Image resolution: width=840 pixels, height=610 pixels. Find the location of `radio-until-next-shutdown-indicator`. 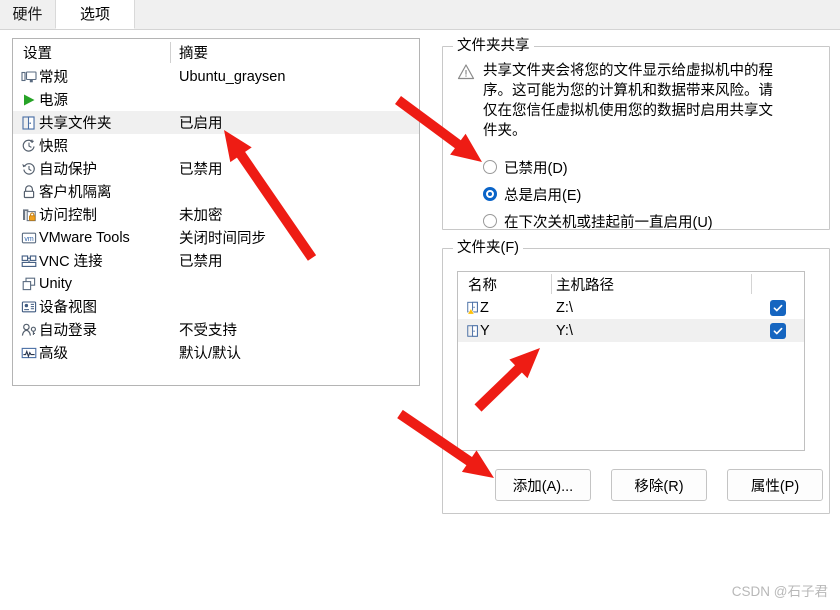

radio-until-next-shutdown-indicator is located at coordinates (490, 221).